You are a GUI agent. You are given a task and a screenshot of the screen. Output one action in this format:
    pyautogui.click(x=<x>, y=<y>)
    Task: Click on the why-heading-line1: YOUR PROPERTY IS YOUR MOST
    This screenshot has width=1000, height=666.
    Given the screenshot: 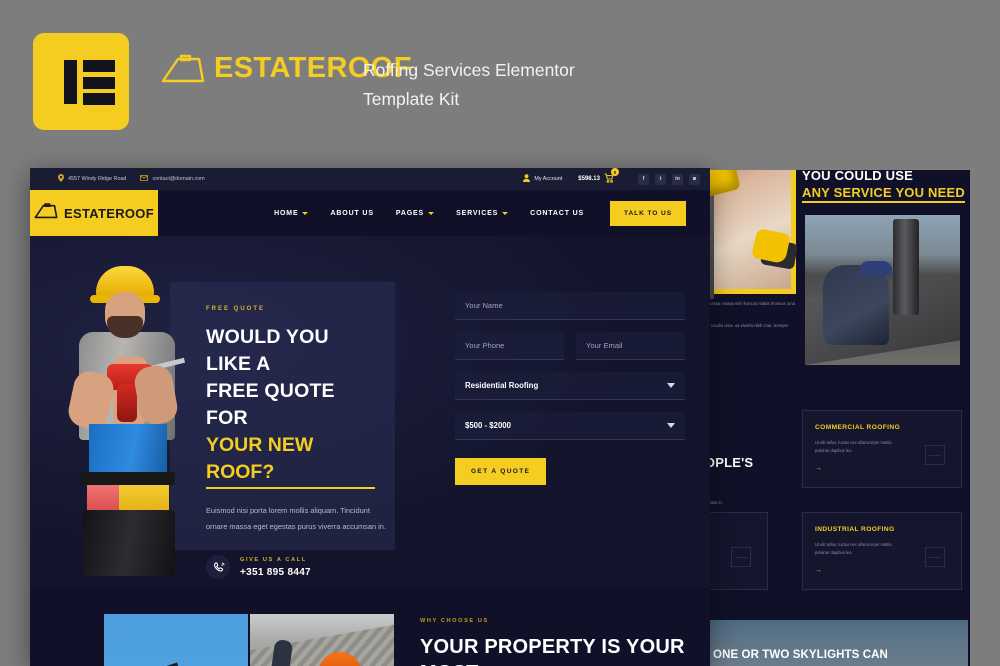 What is the action you would take?
    pyautogui.click(x=552, y=651)
    